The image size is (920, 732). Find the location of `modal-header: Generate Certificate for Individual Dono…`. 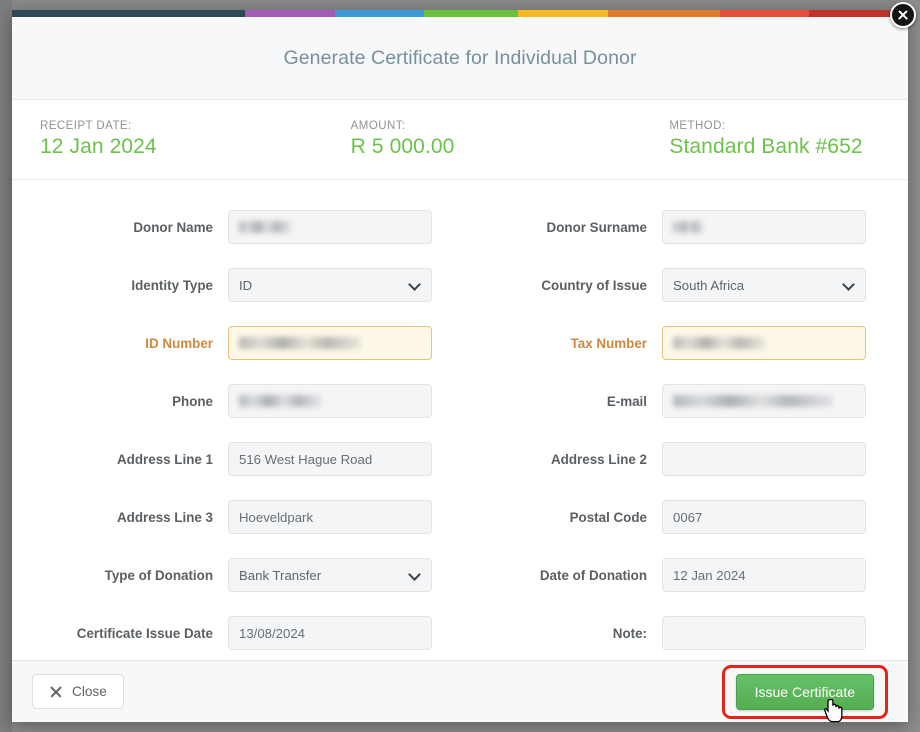

modal-header: Generate Certificate for Individual Dono… is located at coordinates (460, 58).